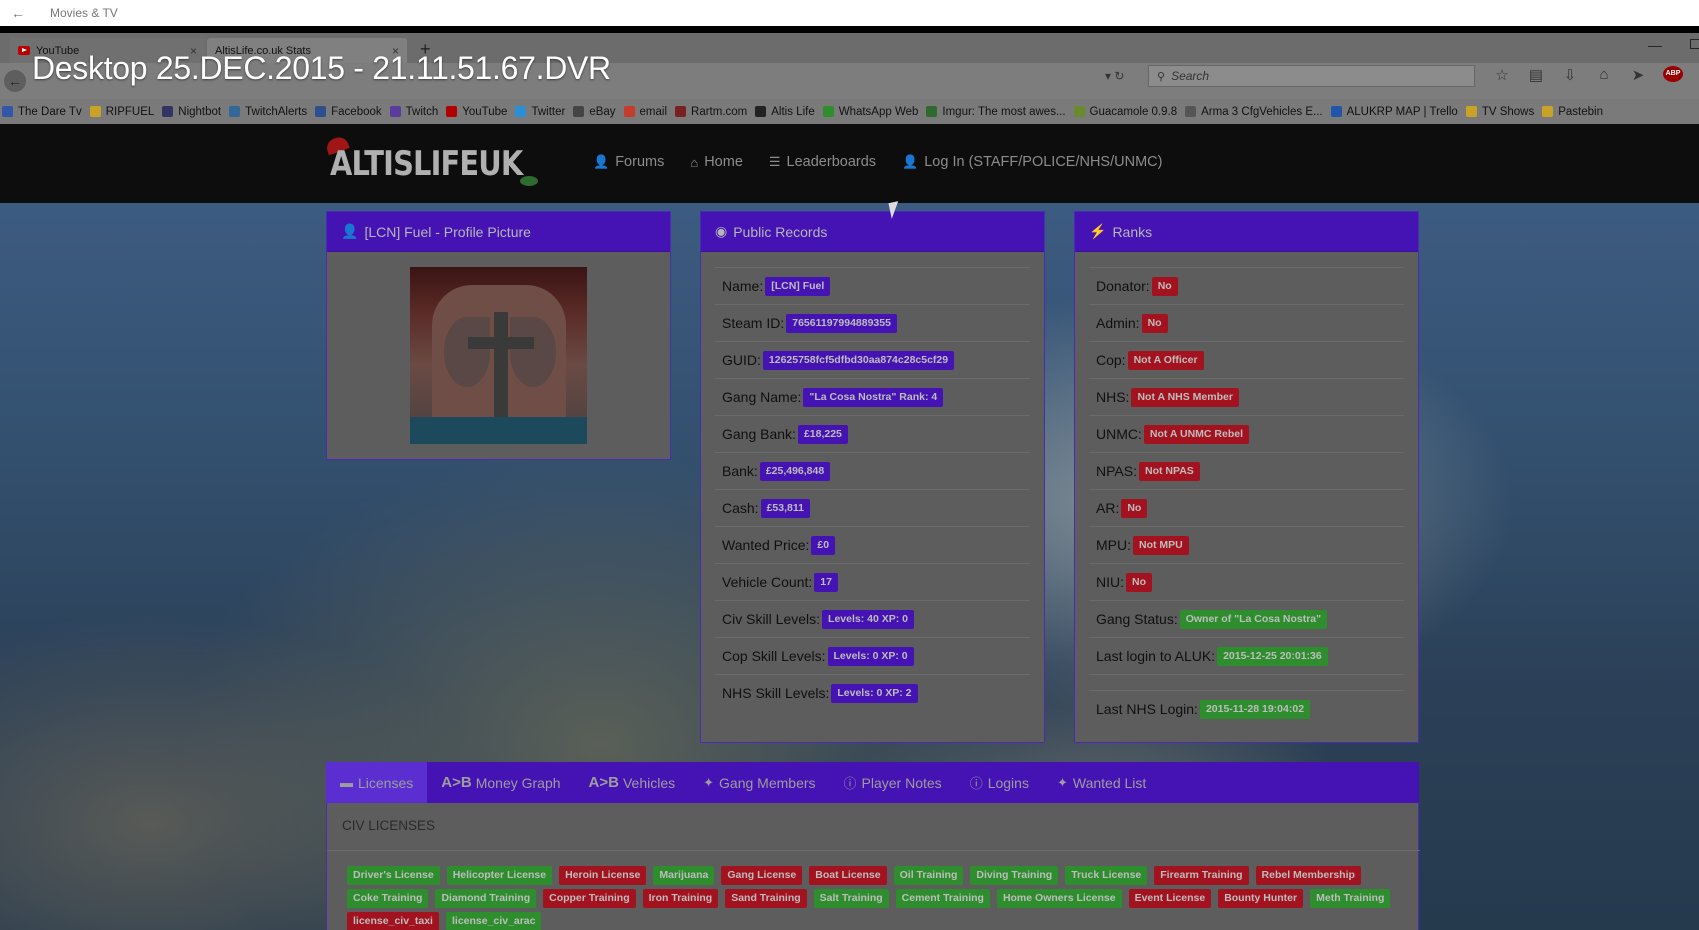  Describe the element at coordinates (1147, 709) in the screenshot. I see `rank-label: Last NHS Login:` at that location.